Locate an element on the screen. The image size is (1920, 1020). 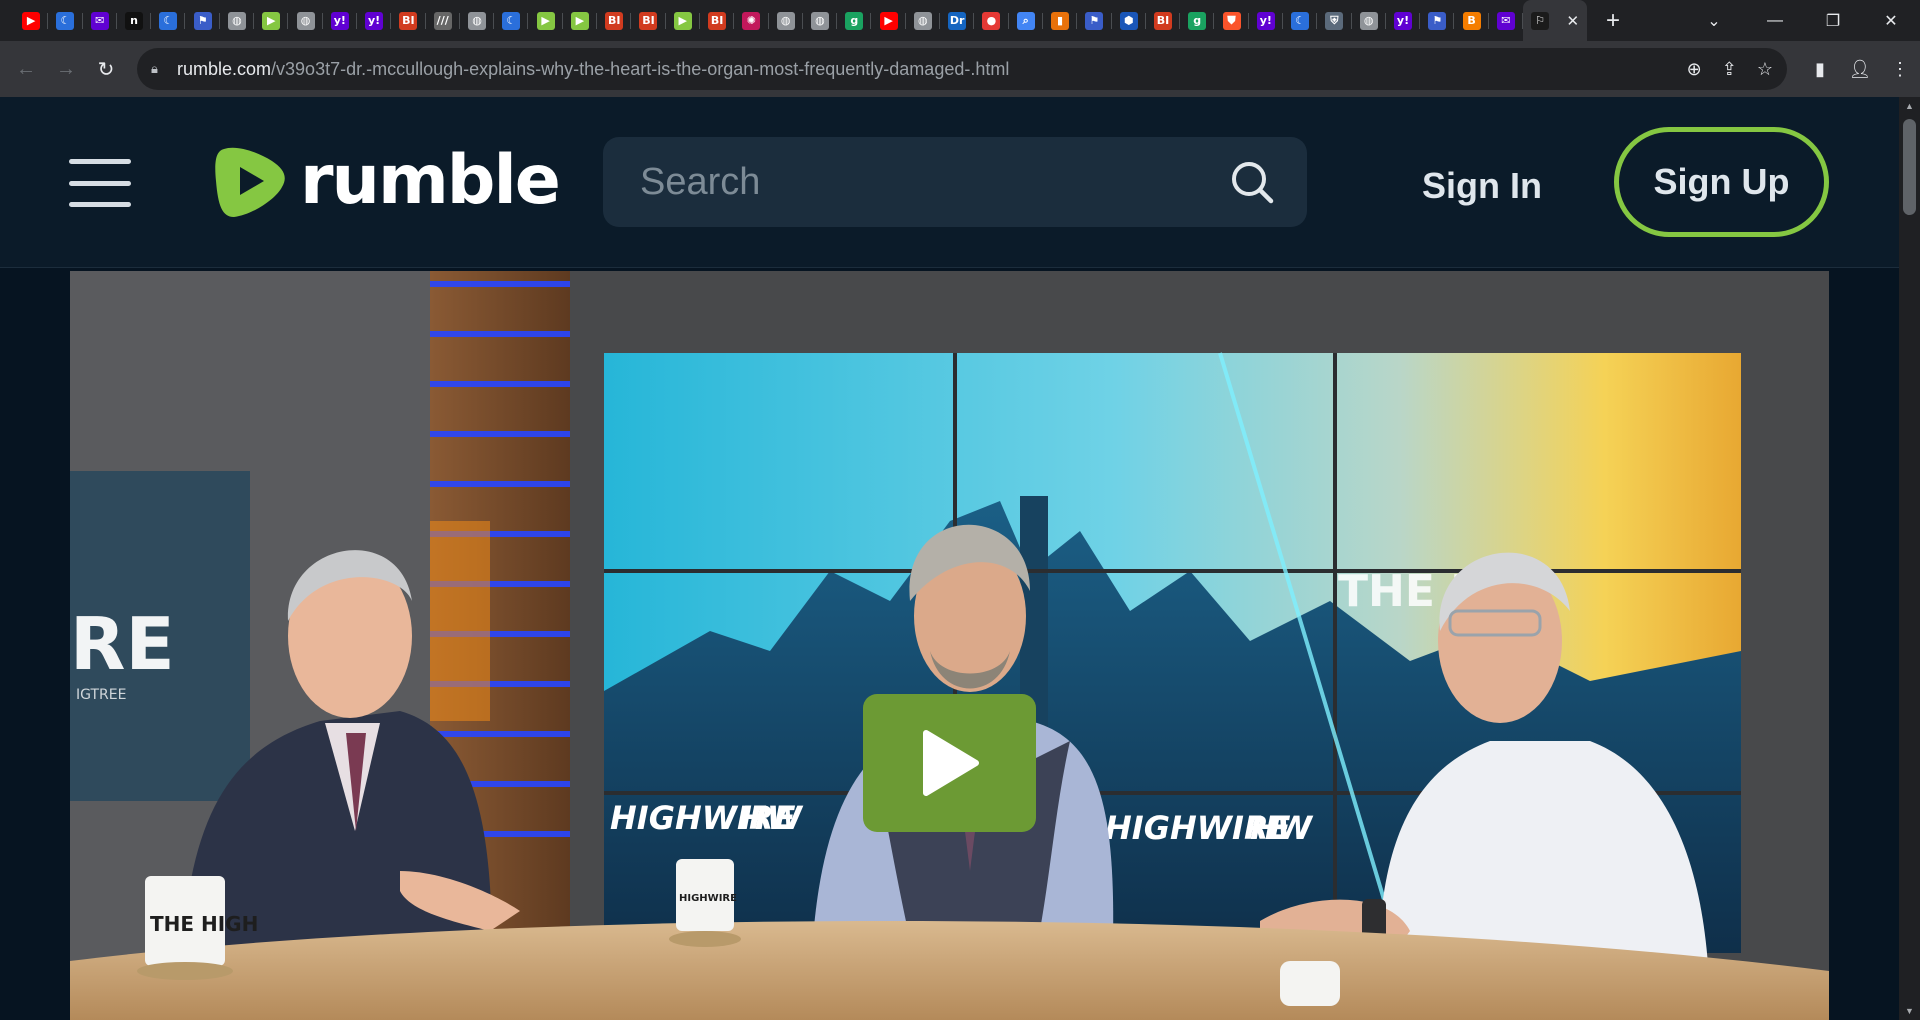
bookmark-icon: ▮ is located at coordinates (1060, 20).